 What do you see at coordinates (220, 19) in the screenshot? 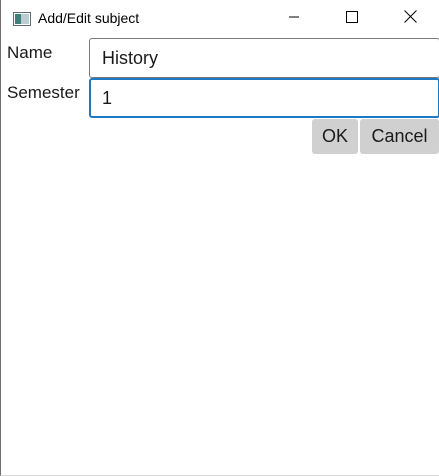
I see `title-bar: Add/Edit subject` at bounding box center [220, 19].